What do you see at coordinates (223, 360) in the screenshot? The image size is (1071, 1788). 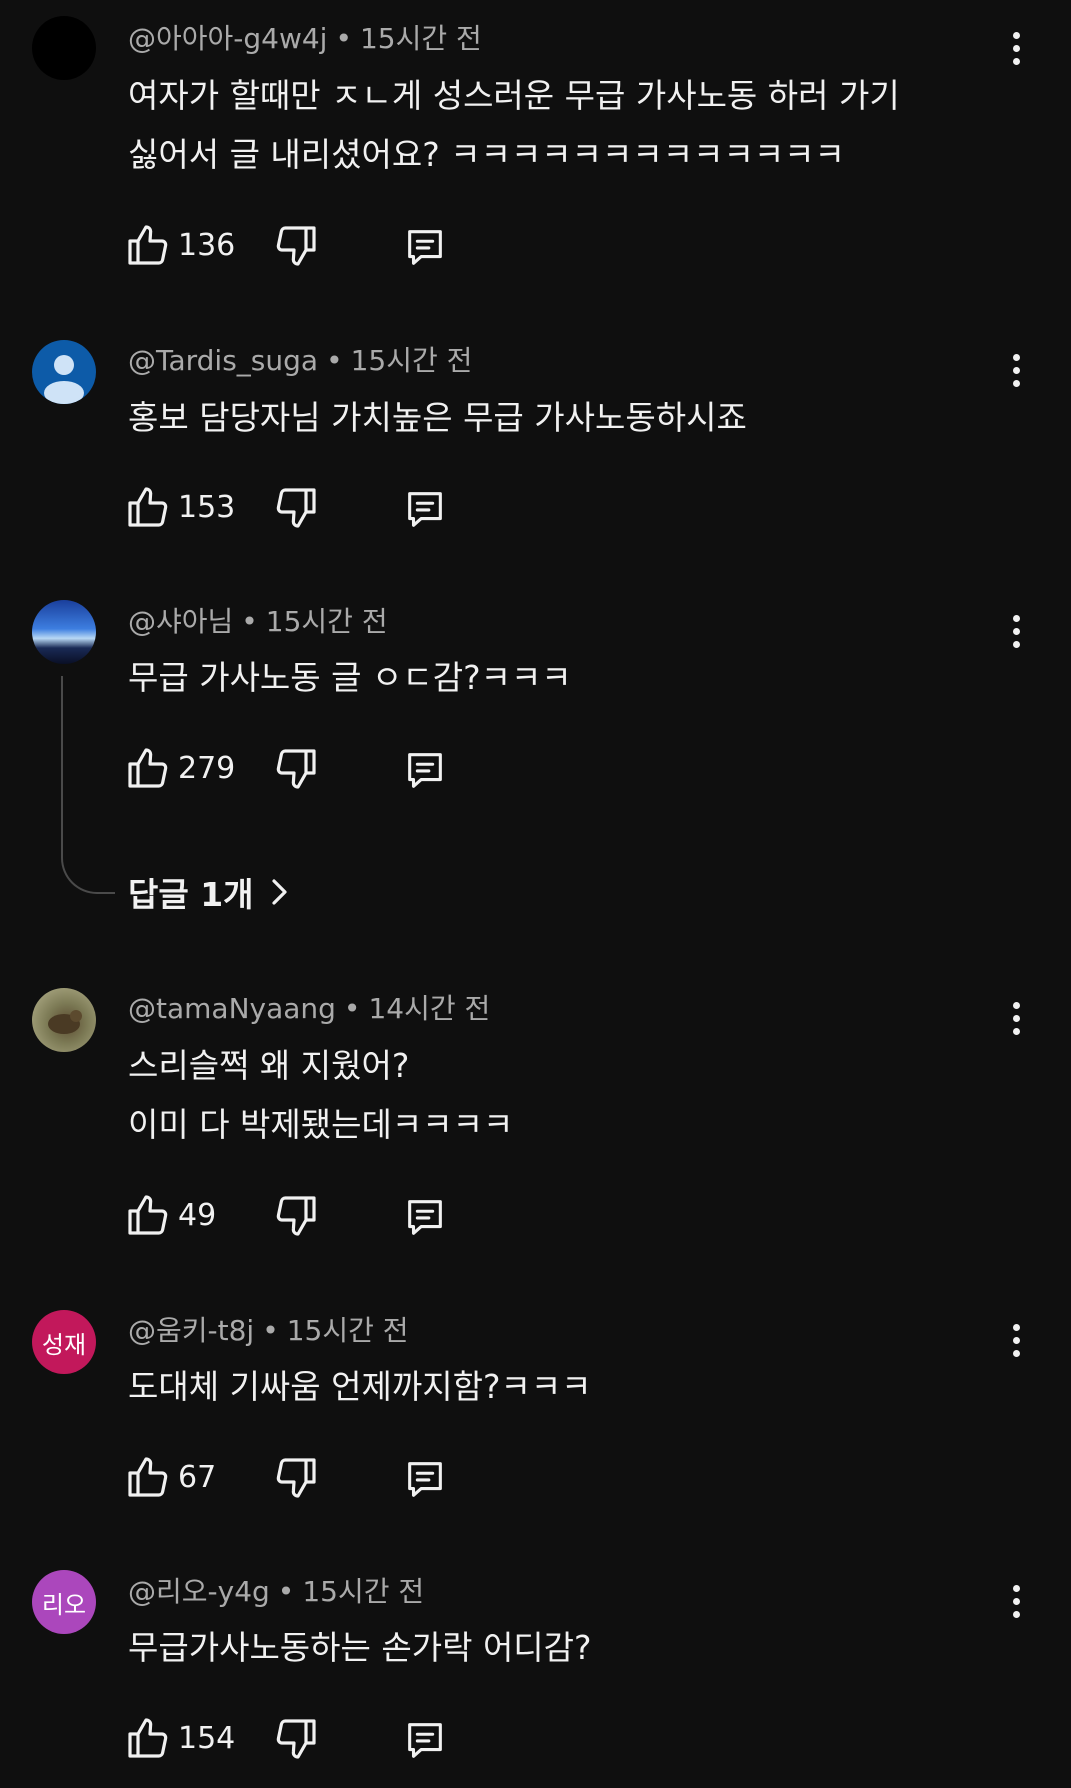 I see `author-name: @Tardis_suga` at bounding box center [223, 360].